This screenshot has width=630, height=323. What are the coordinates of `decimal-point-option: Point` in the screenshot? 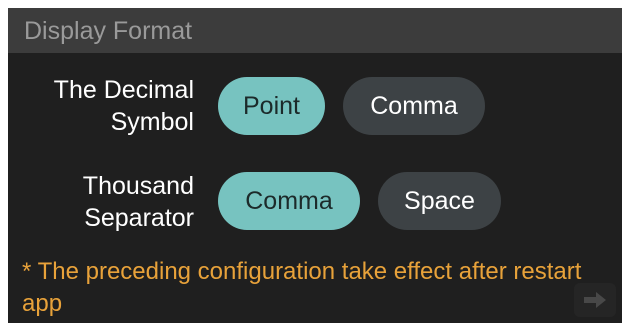 It's located at (271, 106).